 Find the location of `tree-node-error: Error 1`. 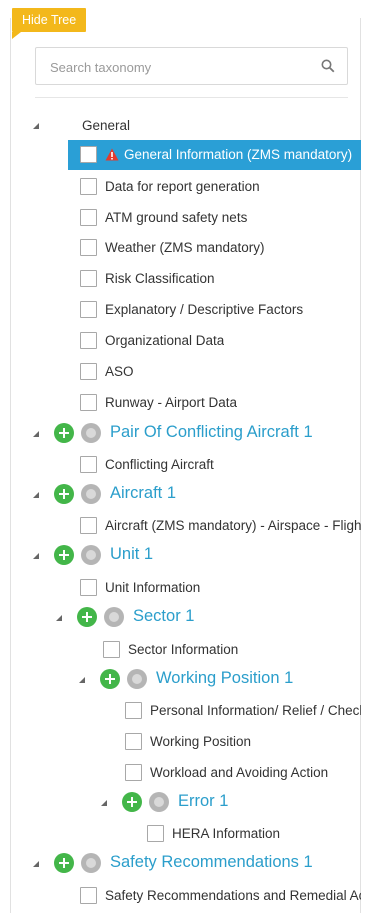

tree-node-error: Error 1 is located at coordinates (185, 802).